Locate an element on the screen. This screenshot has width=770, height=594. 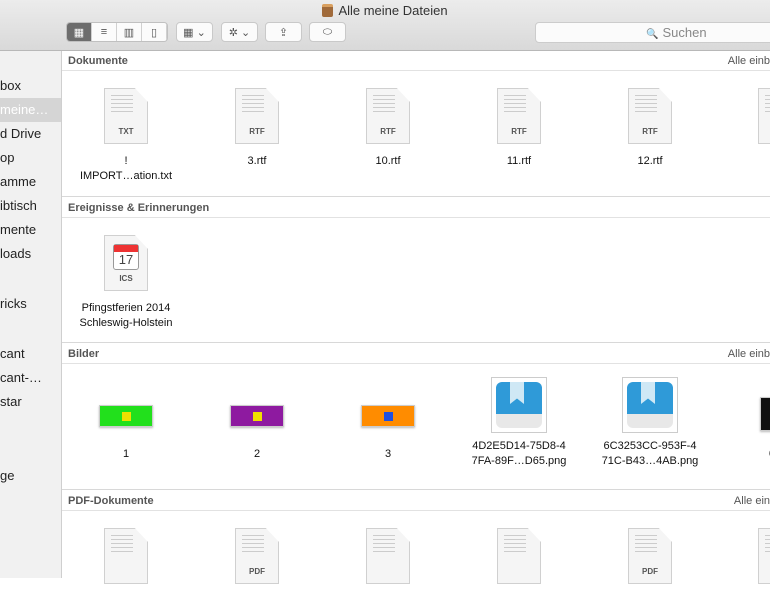
file-name: ! IMPORT…ation.txt is located at coordinates (126, 168).